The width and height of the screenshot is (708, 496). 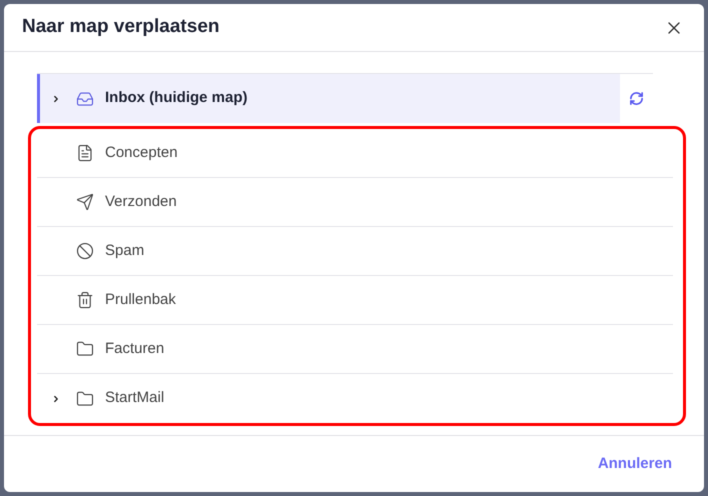 What do you see at coordinates (141, 202) in the screenshot?
I see `folder-label: Verzonden` at bounding box center [141, 202].